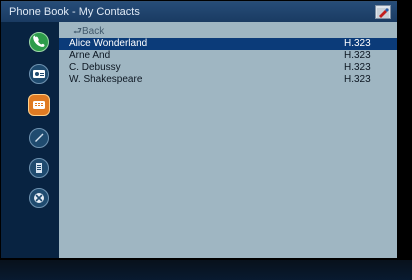 Image resolution: width=412 pixels, height=280 pixels. Describe the element at coordinates (206, 270) in the screenshot. I see `bottom-bar` at that location.